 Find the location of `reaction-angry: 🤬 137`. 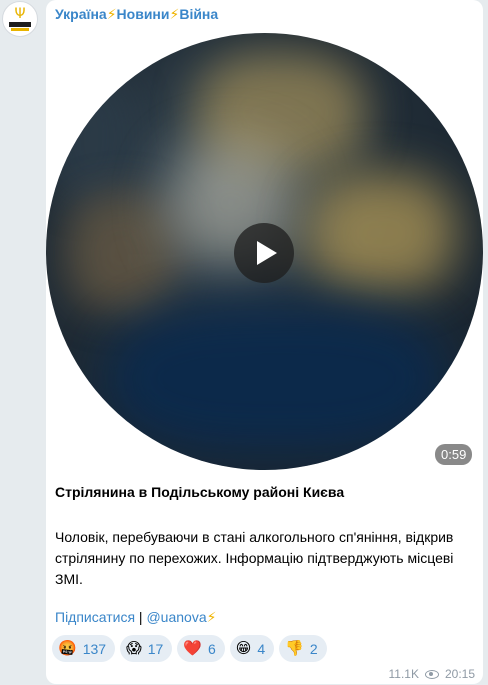

reaction-angry: 🤬 137 is located at coordinates (84, 648).